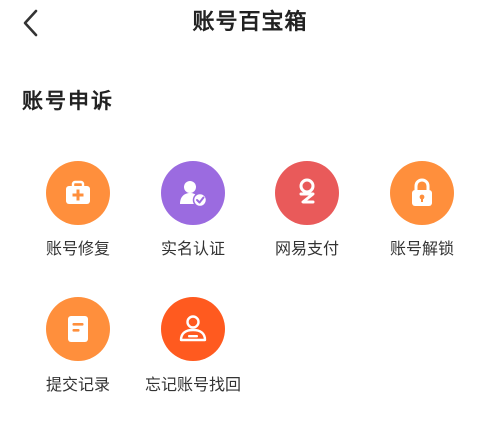  I want to click on submission-record-label: 提交记录, so click(77, 384).